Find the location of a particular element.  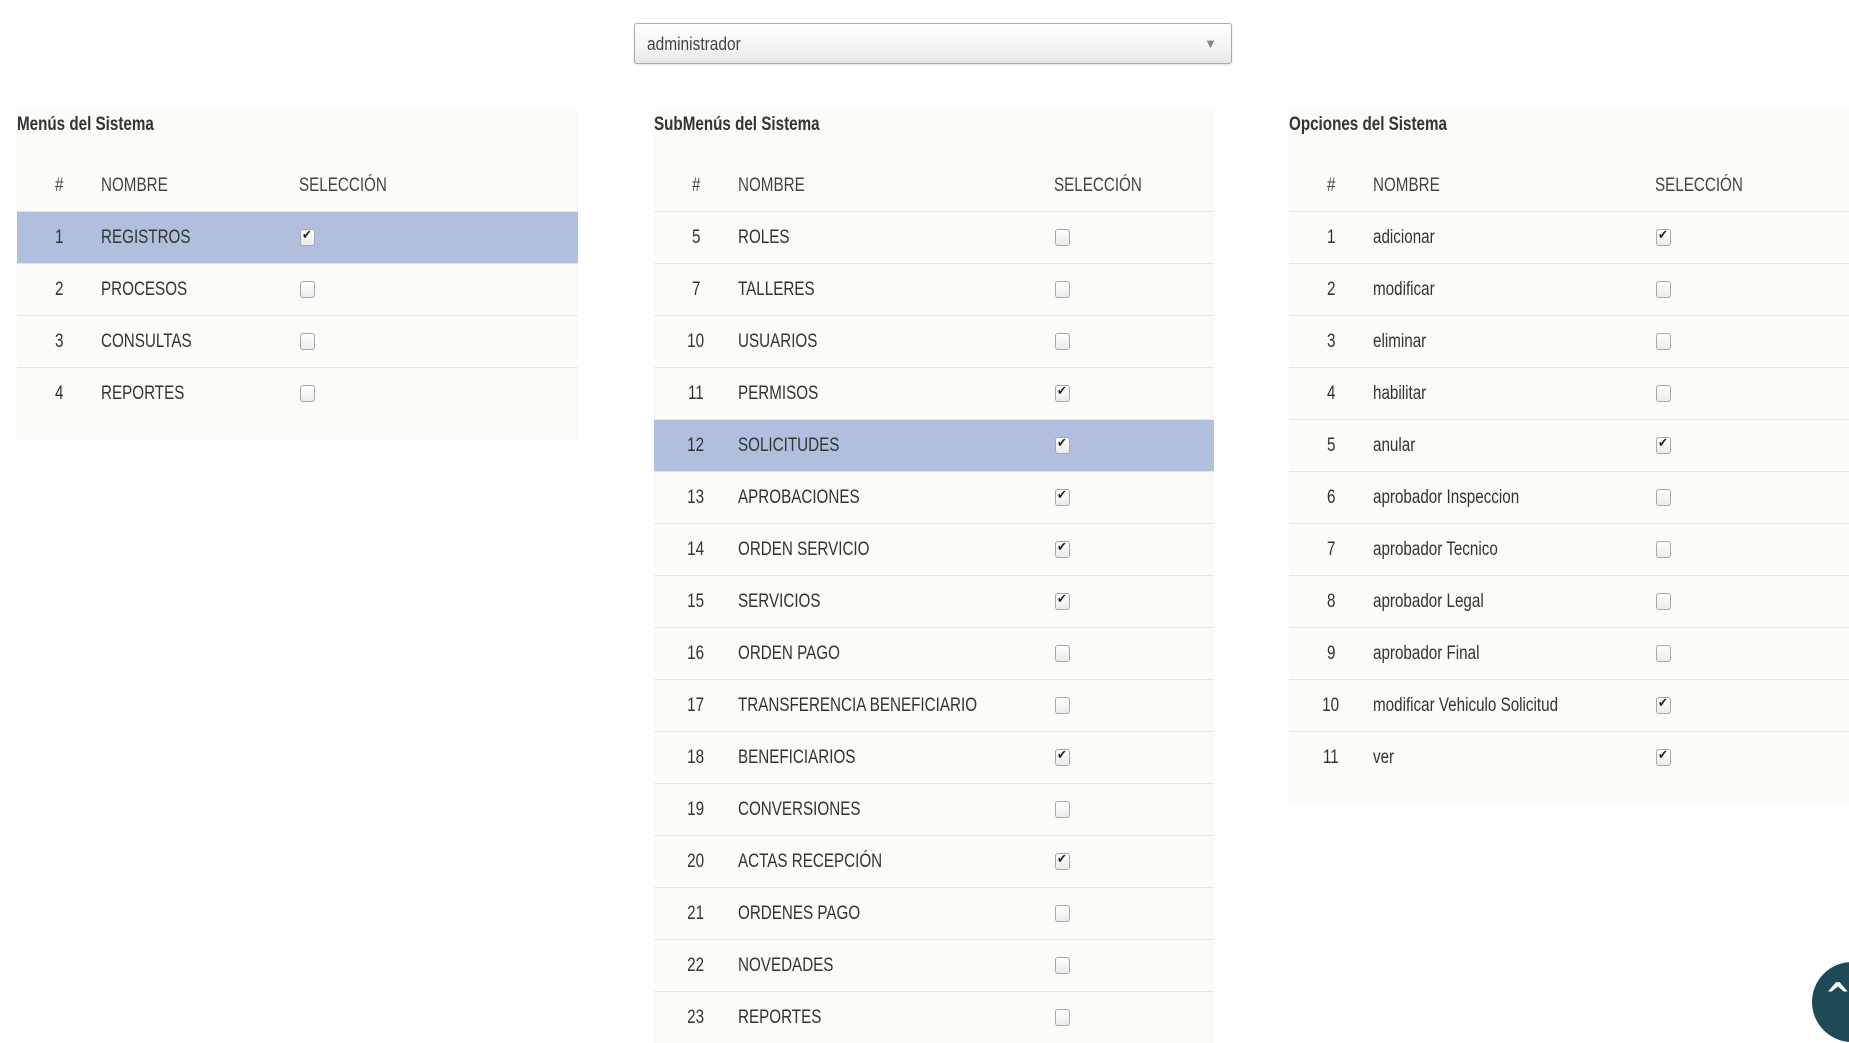

row-number: 3 is located at coordinates (59, 341).